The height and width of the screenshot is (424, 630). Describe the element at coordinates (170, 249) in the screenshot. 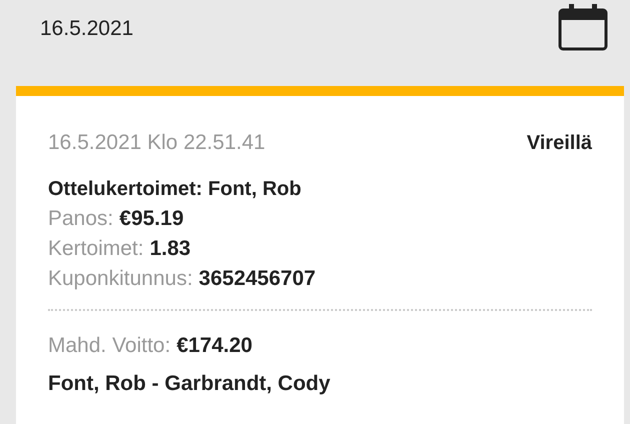

I see `detail-value: 1.83` at that location.